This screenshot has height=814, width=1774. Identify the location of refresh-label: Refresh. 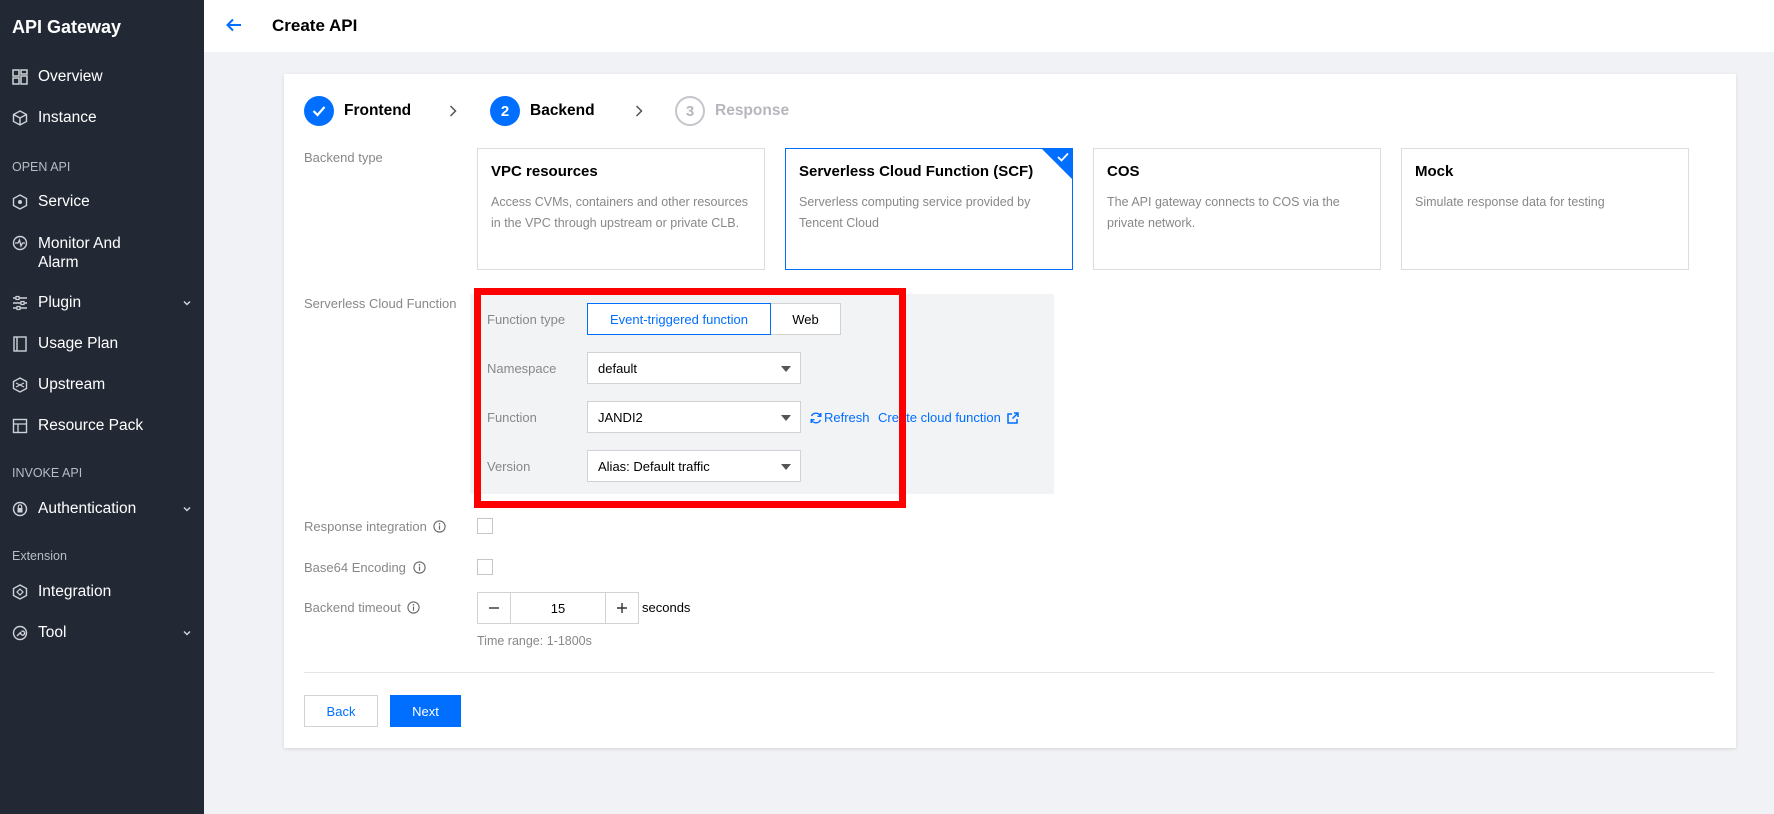
(847, 417).